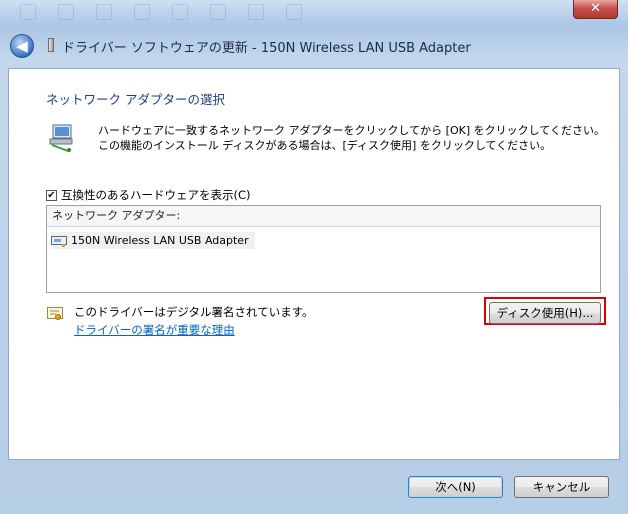  What do you see at coordinates (314, 13) in the screenshot?
I see `title-bar` at bounding box center [314, 13].